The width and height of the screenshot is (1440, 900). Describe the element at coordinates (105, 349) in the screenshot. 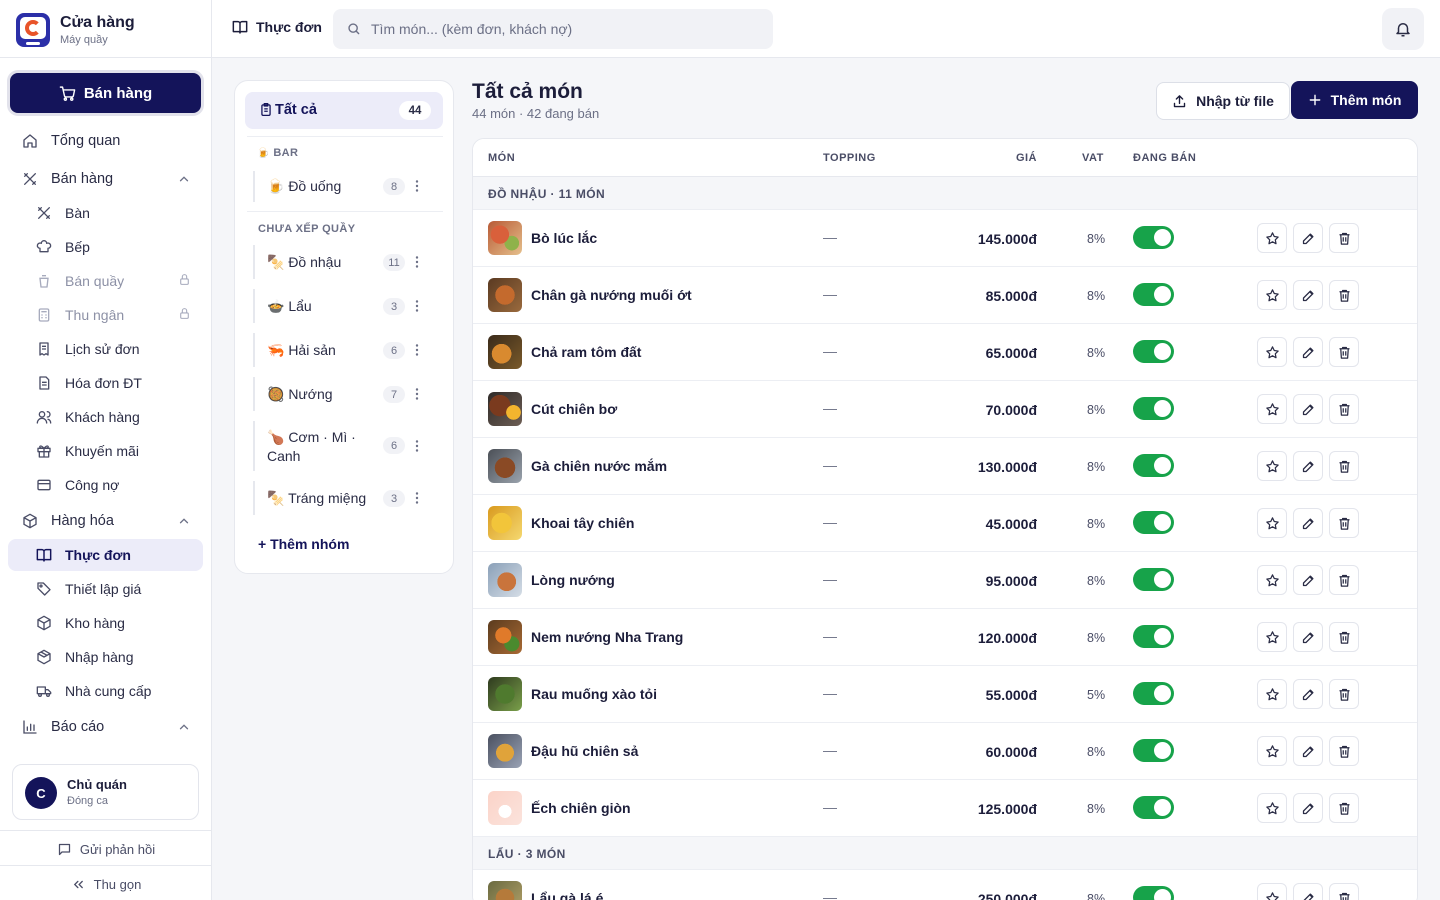

I see `nav-order-history: Lịch sử đơn` at that location.